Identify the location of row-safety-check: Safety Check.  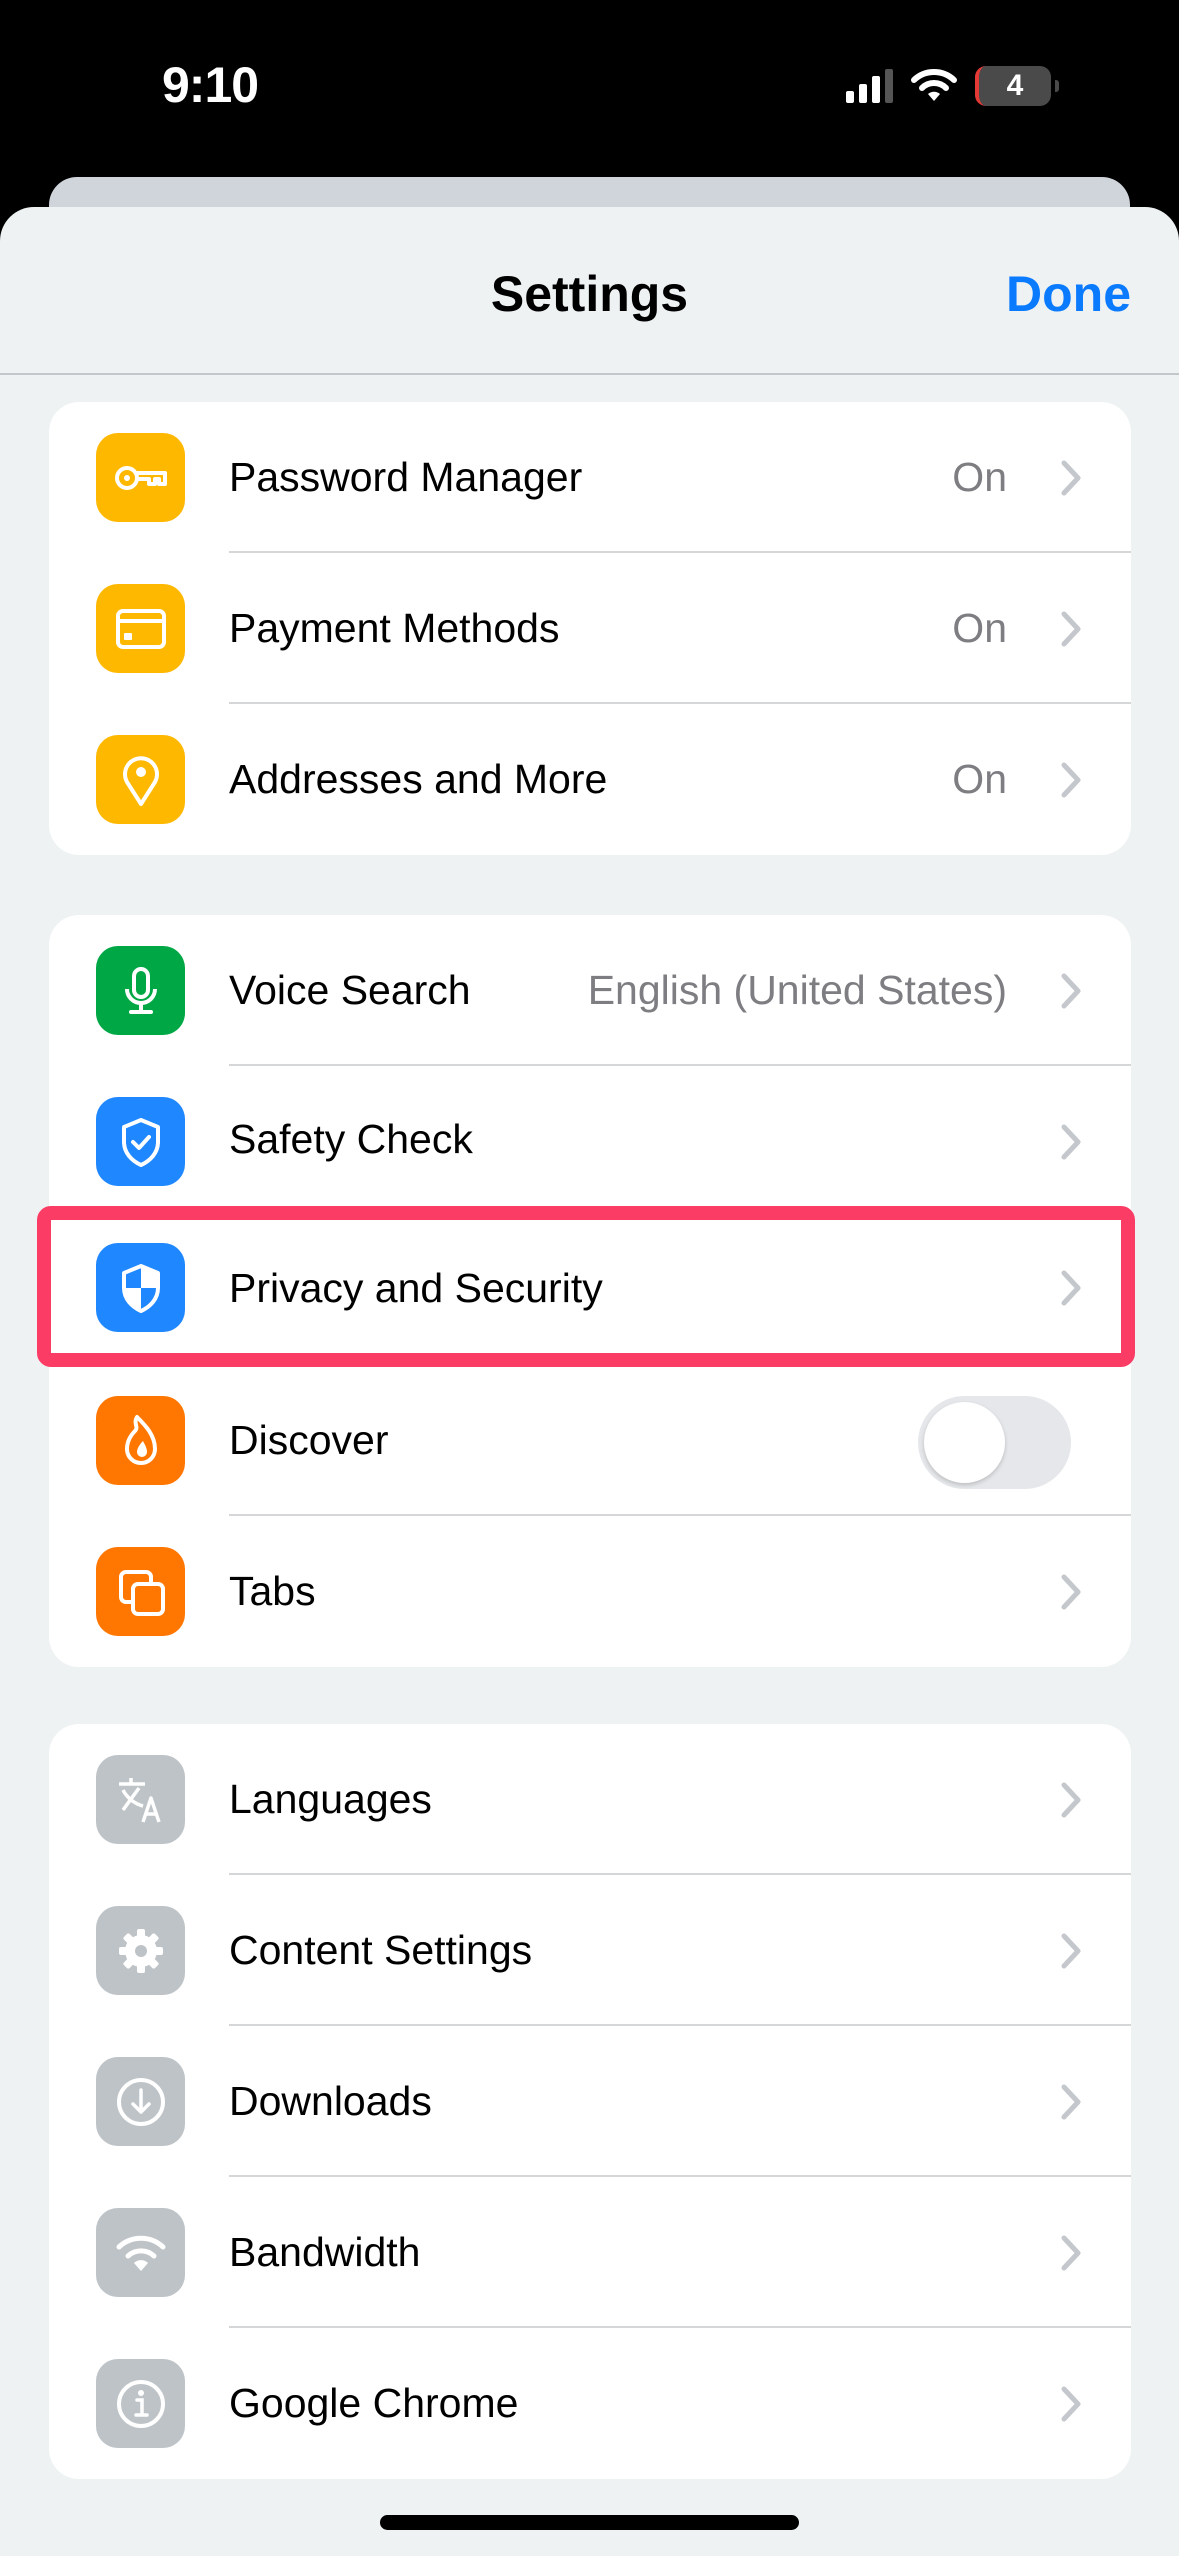
(590, 1139).